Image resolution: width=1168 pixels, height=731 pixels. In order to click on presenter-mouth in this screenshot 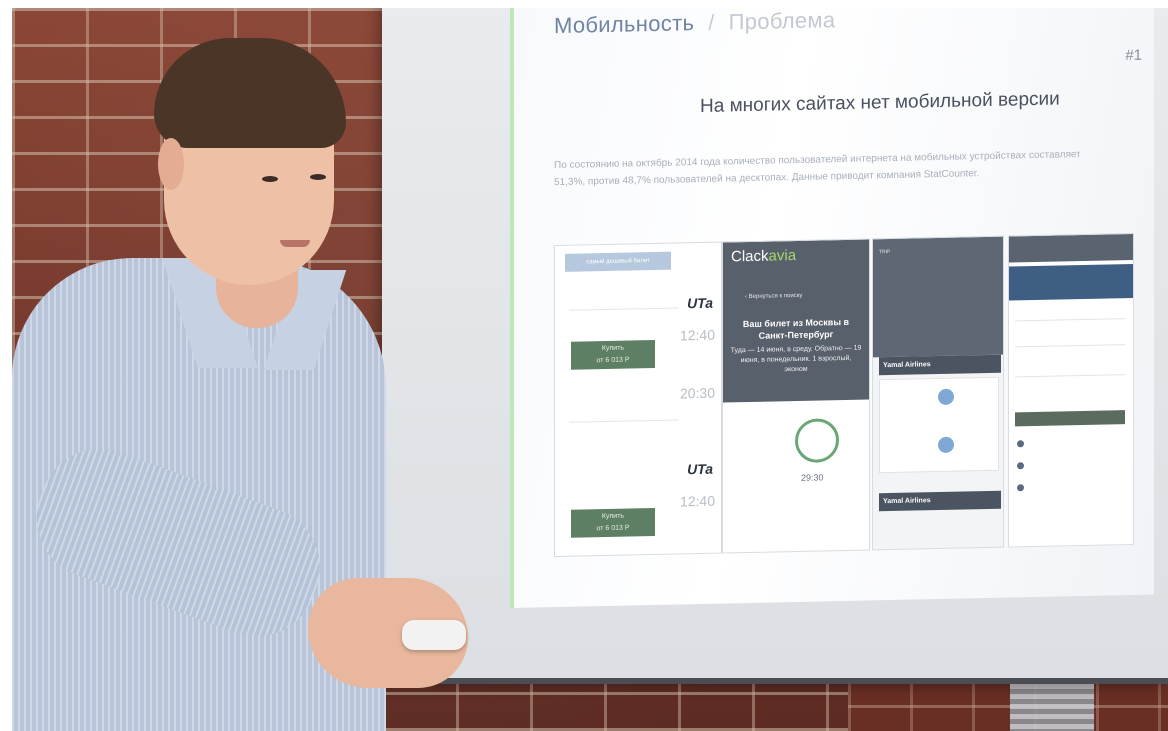, I will do `click(295, 243)`.